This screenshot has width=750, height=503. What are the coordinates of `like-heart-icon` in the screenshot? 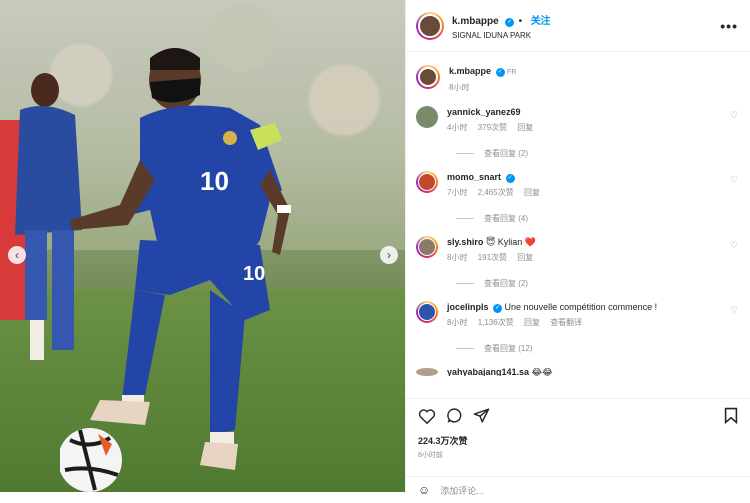 It's located at (427, 416).